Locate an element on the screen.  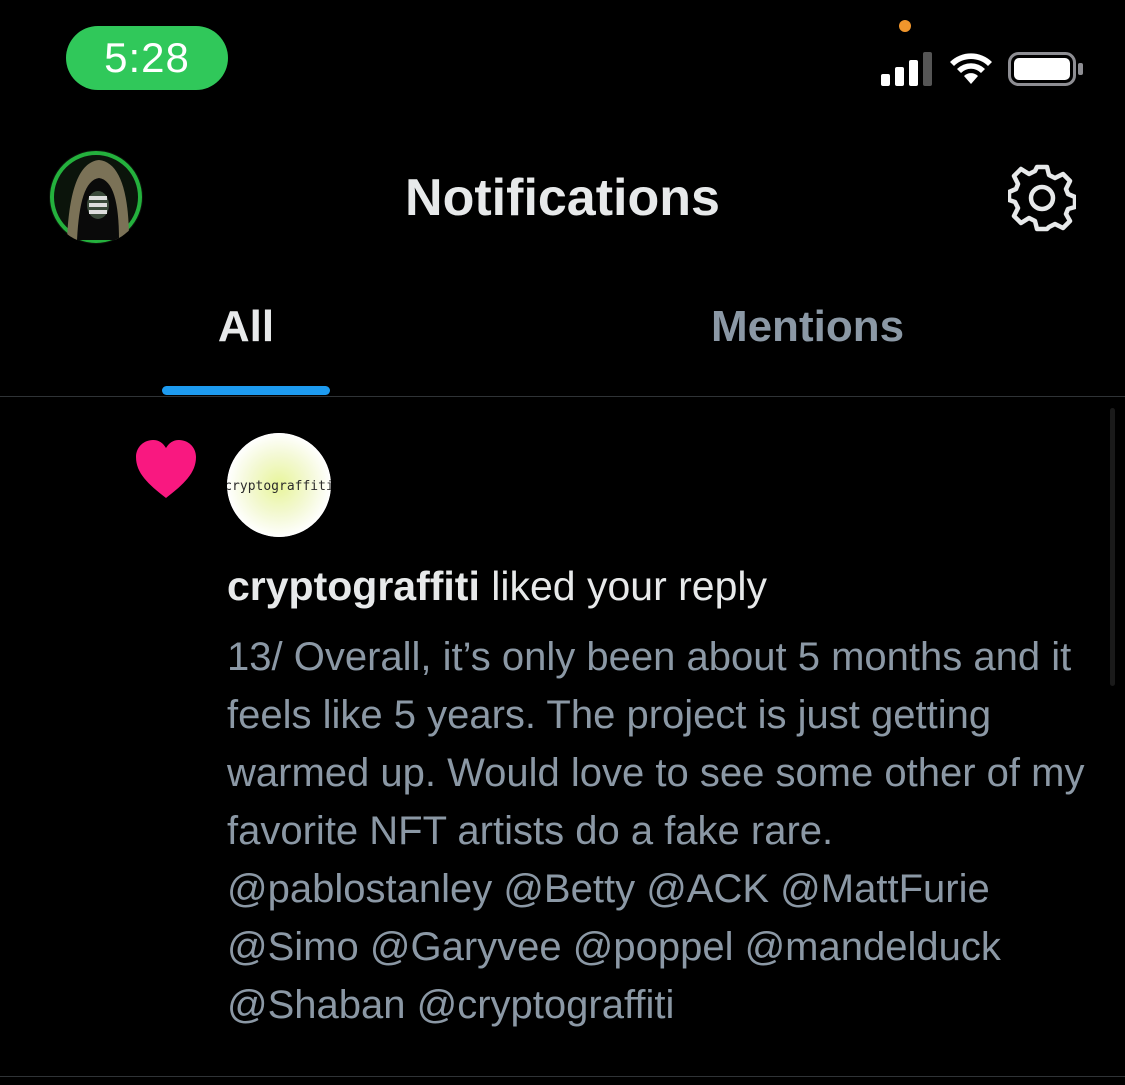
item-divider is located at coordinates (562, 1076).